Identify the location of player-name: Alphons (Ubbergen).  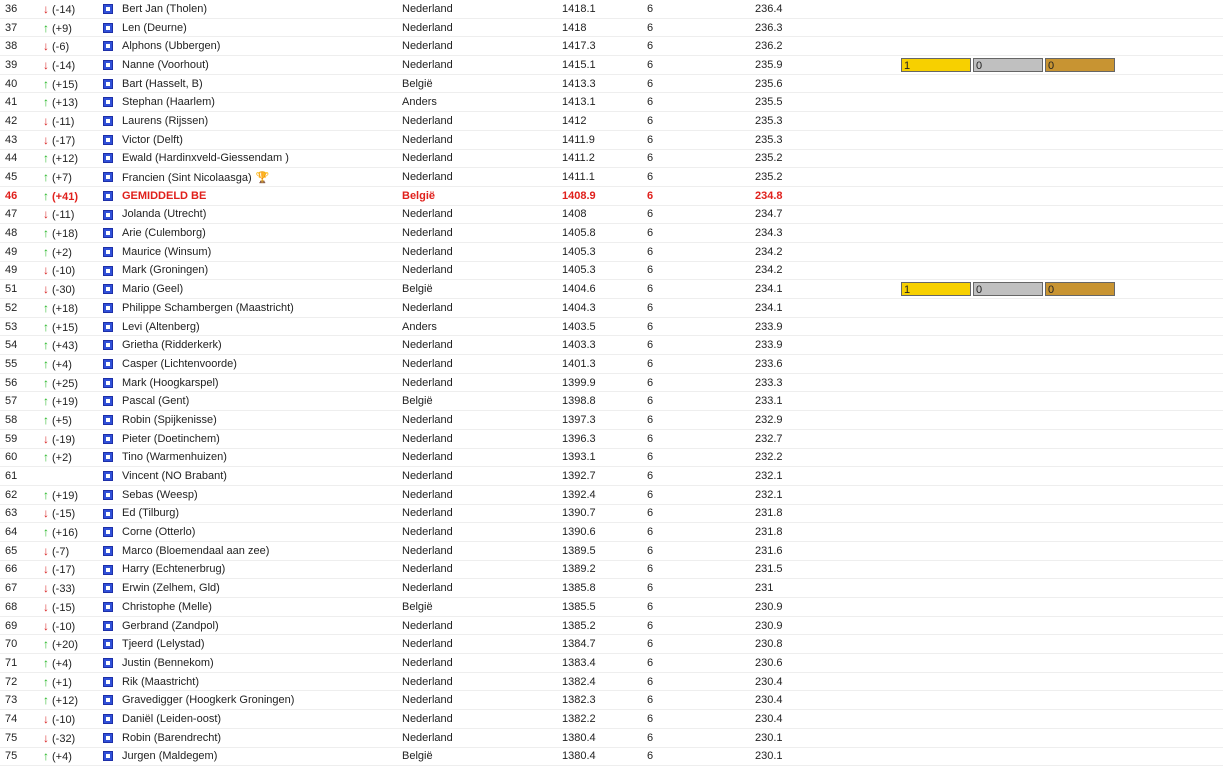
(171, 46).